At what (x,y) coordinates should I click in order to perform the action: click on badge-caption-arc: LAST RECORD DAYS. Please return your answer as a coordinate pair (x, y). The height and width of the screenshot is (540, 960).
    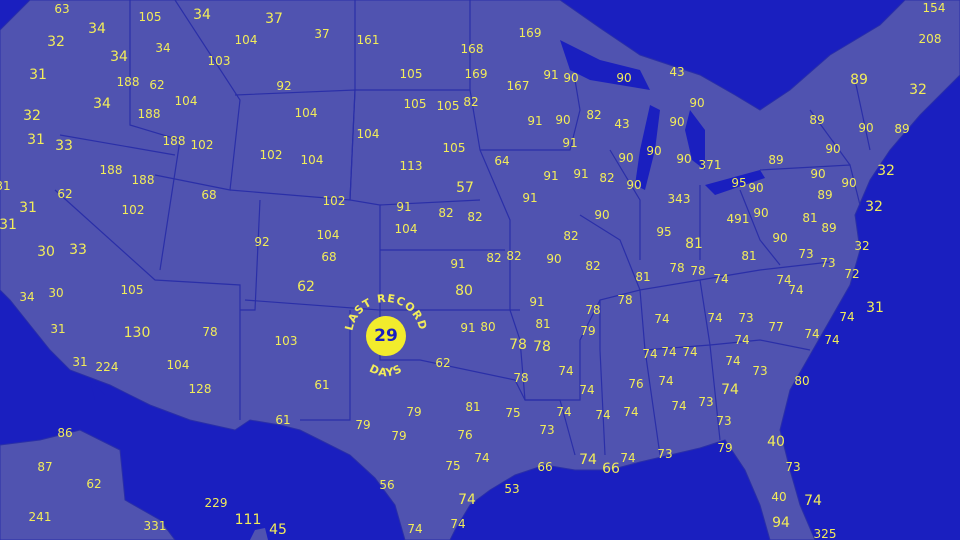
    Looking at the image, I should click on (385, 336).